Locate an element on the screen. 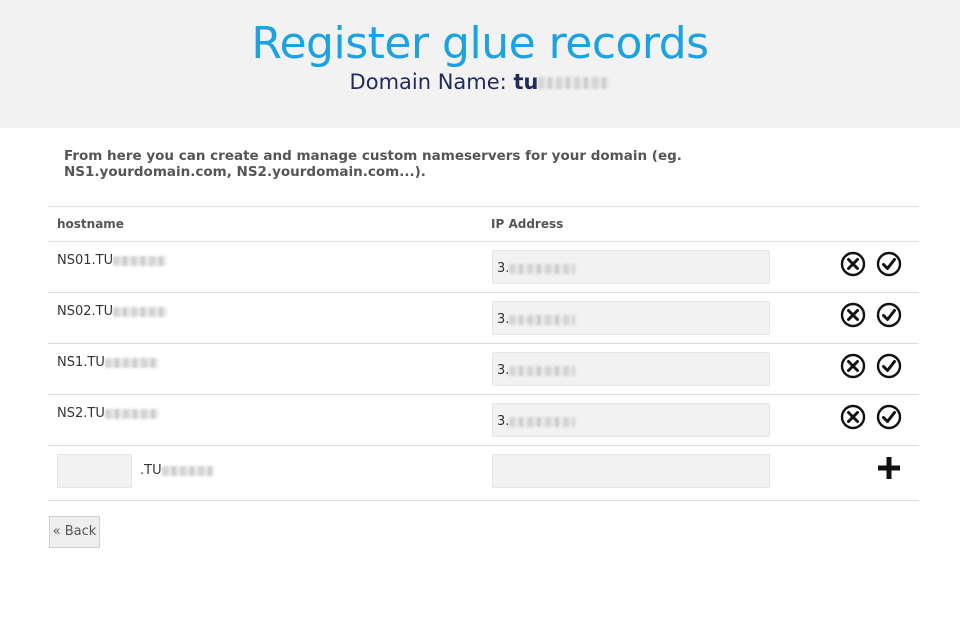  hostname-cell: NS02.TU is located at coordinates (112, 311).